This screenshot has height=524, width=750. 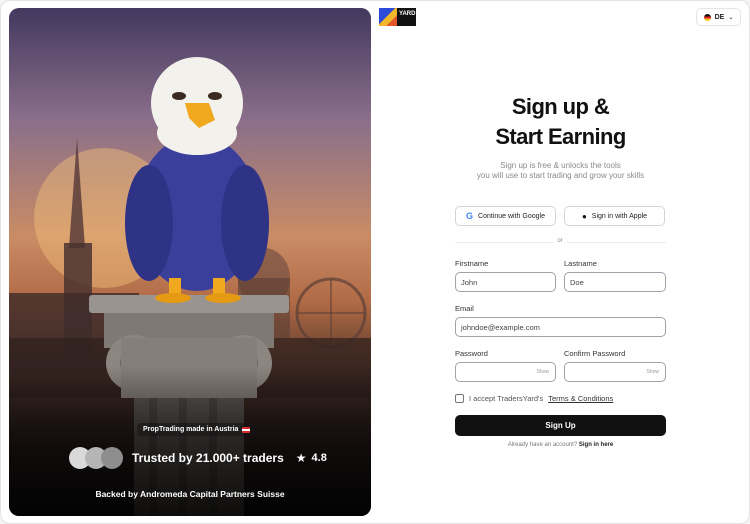 I want to click on firstname-label: Firstname, so click(x=472, y=263).